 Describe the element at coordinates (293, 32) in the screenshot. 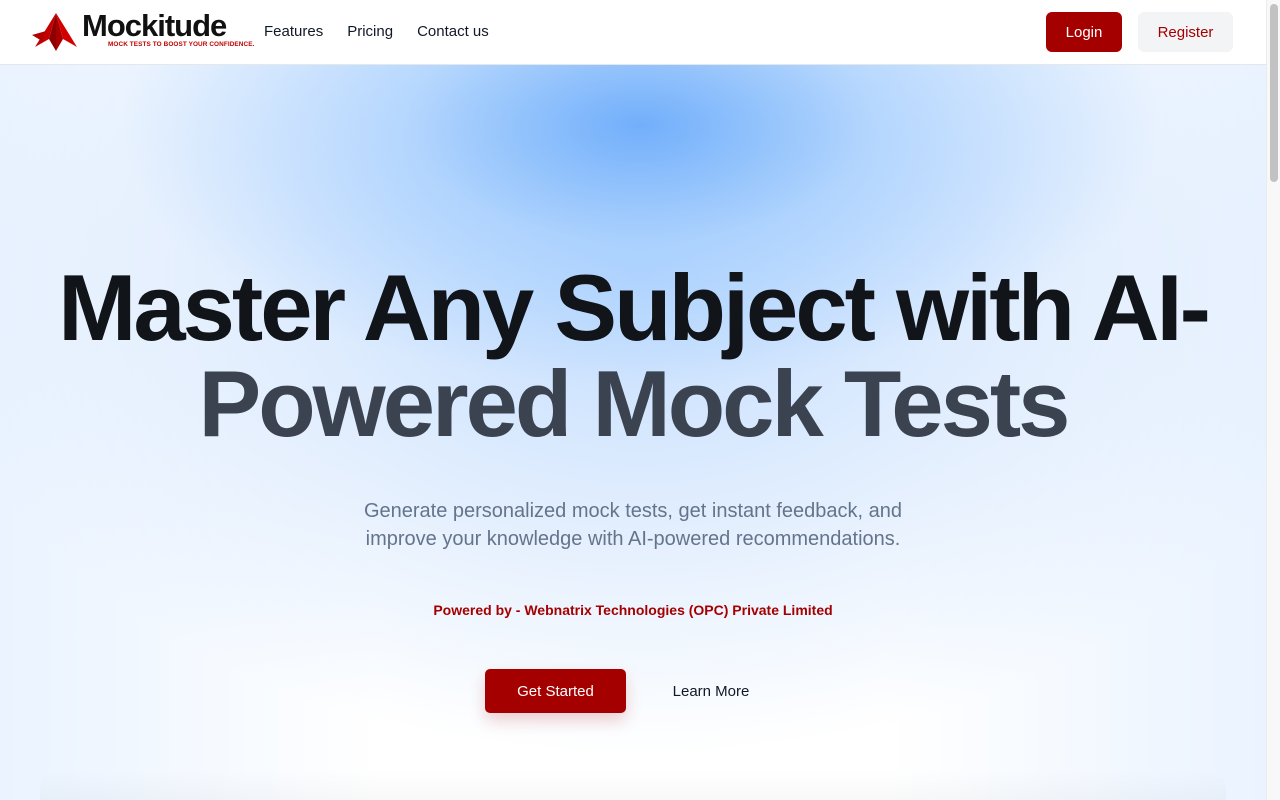

I see `nav-features-link: Features` at that location.